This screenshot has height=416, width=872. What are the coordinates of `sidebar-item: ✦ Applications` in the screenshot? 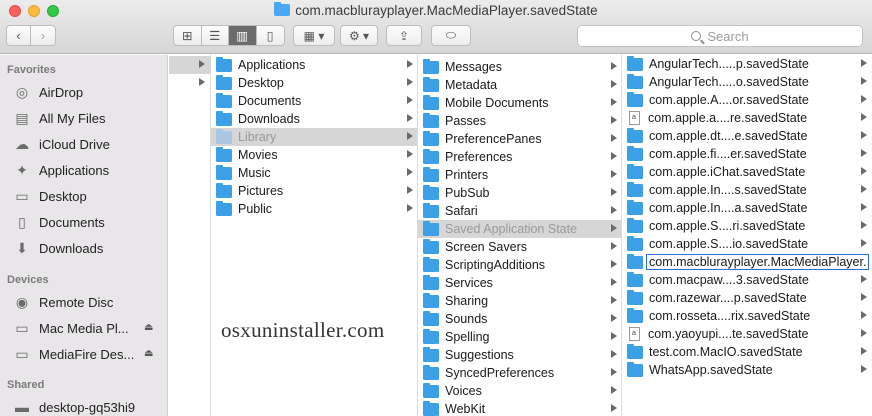 It's located at (61, 170).